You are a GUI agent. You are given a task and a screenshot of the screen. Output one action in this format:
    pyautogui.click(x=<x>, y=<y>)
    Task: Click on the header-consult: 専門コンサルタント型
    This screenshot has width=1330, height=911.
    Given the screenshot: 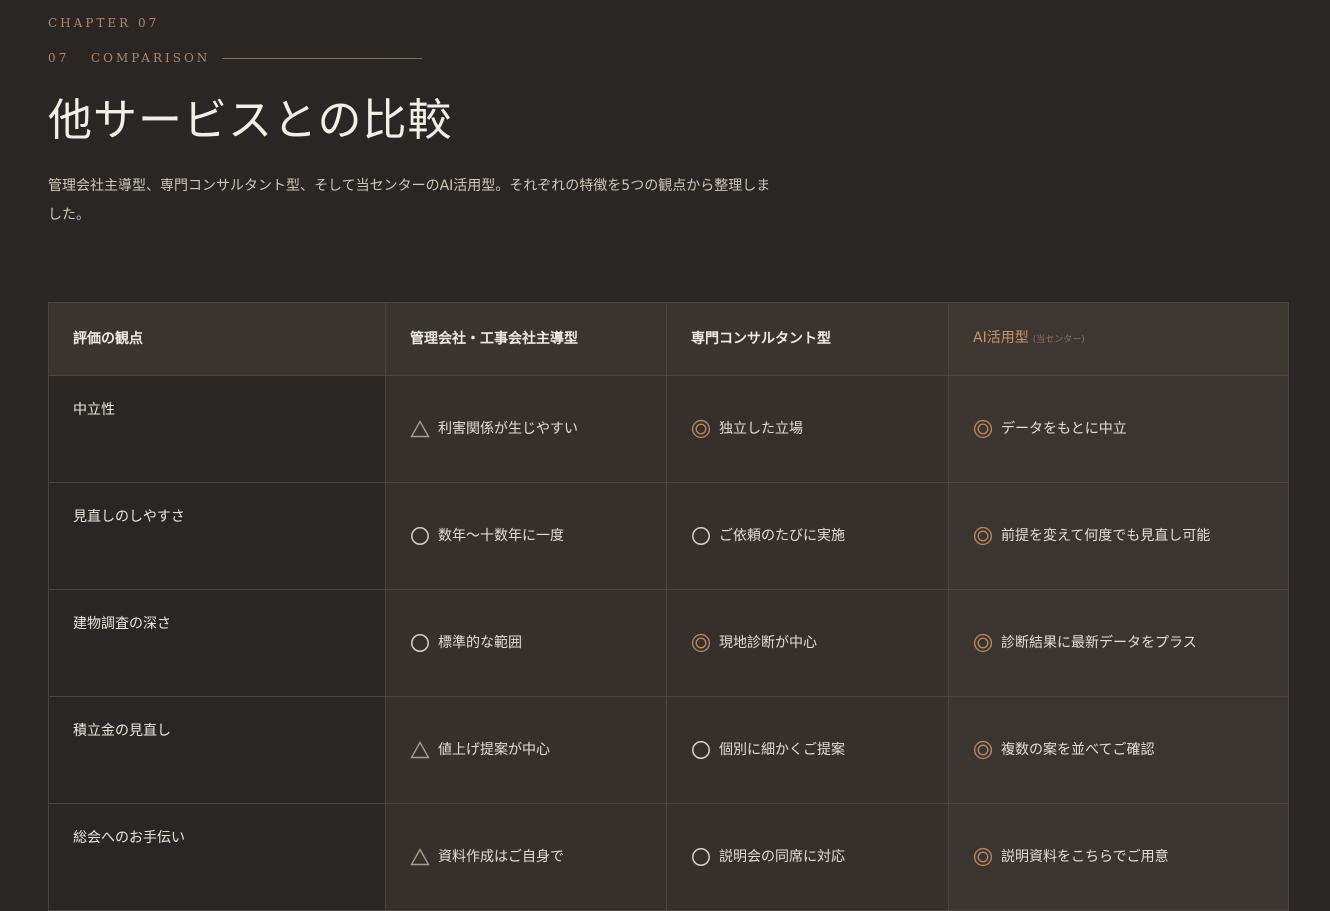 What is the action you would take?
    pyautogui.click(x=807, y=339)
    